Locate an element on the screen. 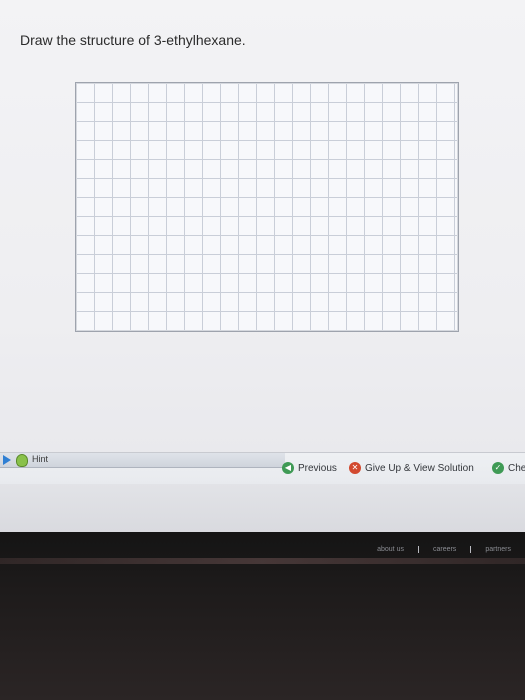 The width and height of the screenshot is (525, 700). previous-label: Previous is located at coordinates (317, 468).